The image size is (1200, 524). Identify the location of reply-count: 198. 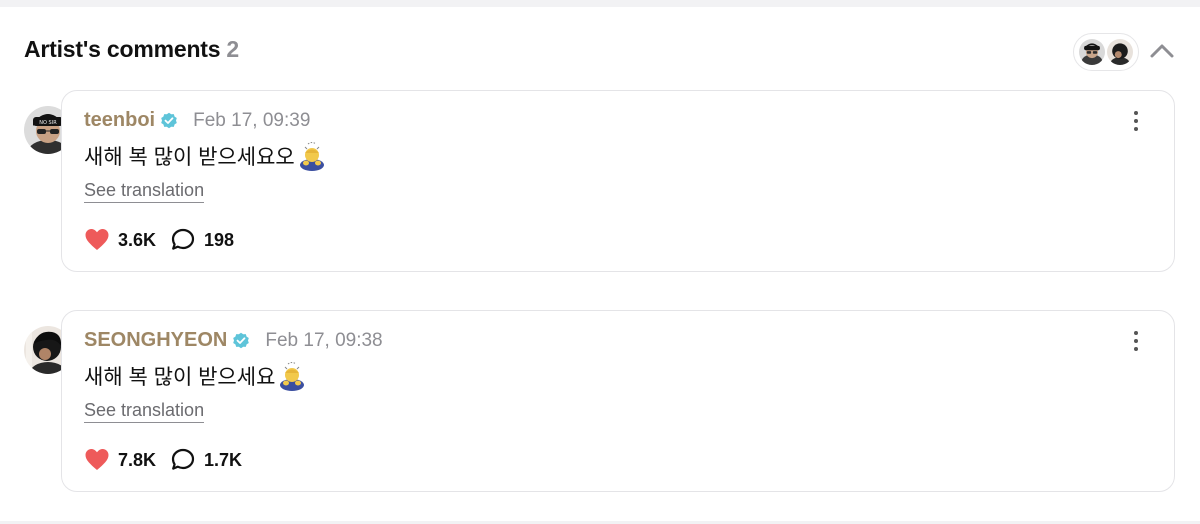
(219, 239).